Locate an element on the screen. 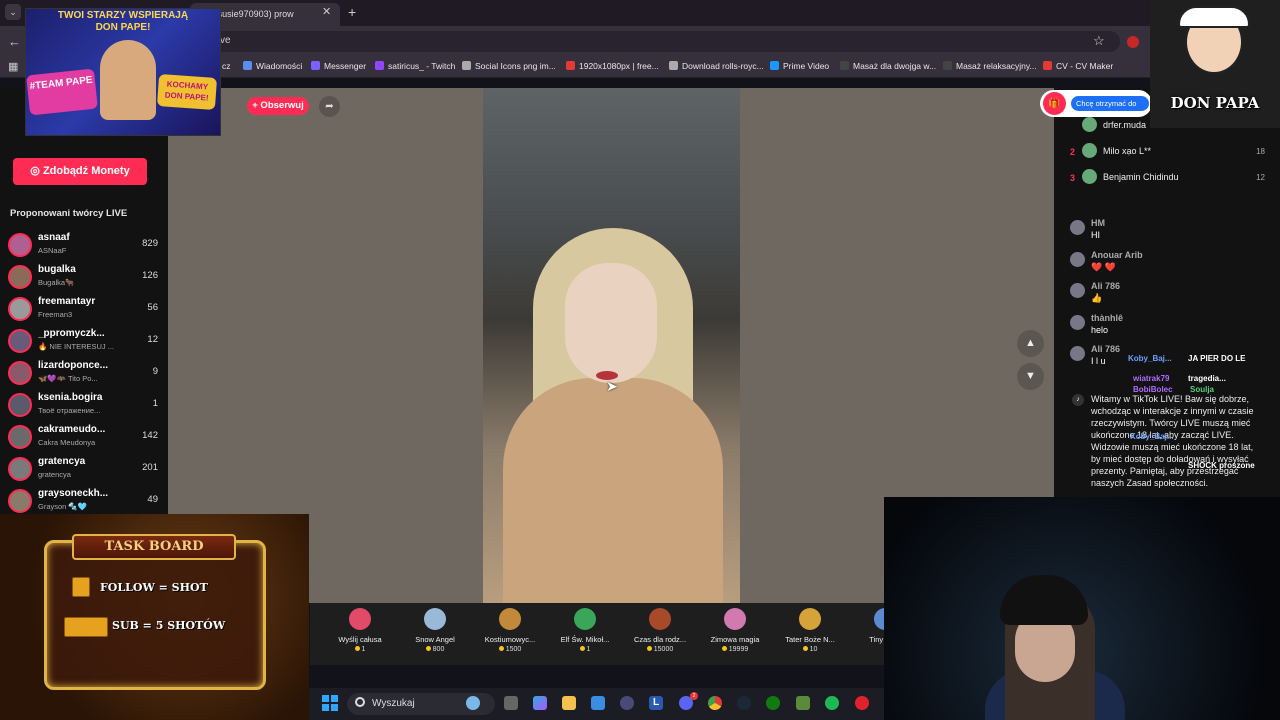 Image resolution: width=1280 pixels, height=720 pixels. apps-grid-icon: ▦ is located at coordinates (13, 66).